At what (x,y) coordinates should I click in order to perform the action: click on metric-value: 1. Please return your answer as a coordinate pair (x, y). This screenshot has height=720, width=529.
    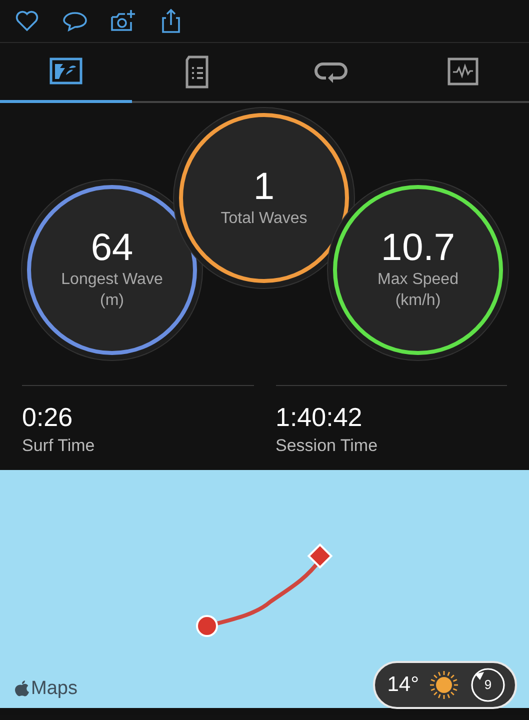
    Looking at the image, I should click on (264, 187).